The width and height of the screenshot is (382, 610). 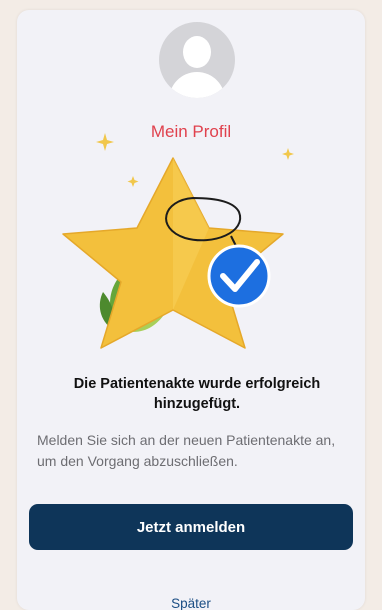 I want to click on avatar-icon, so click(x=197, y=60).